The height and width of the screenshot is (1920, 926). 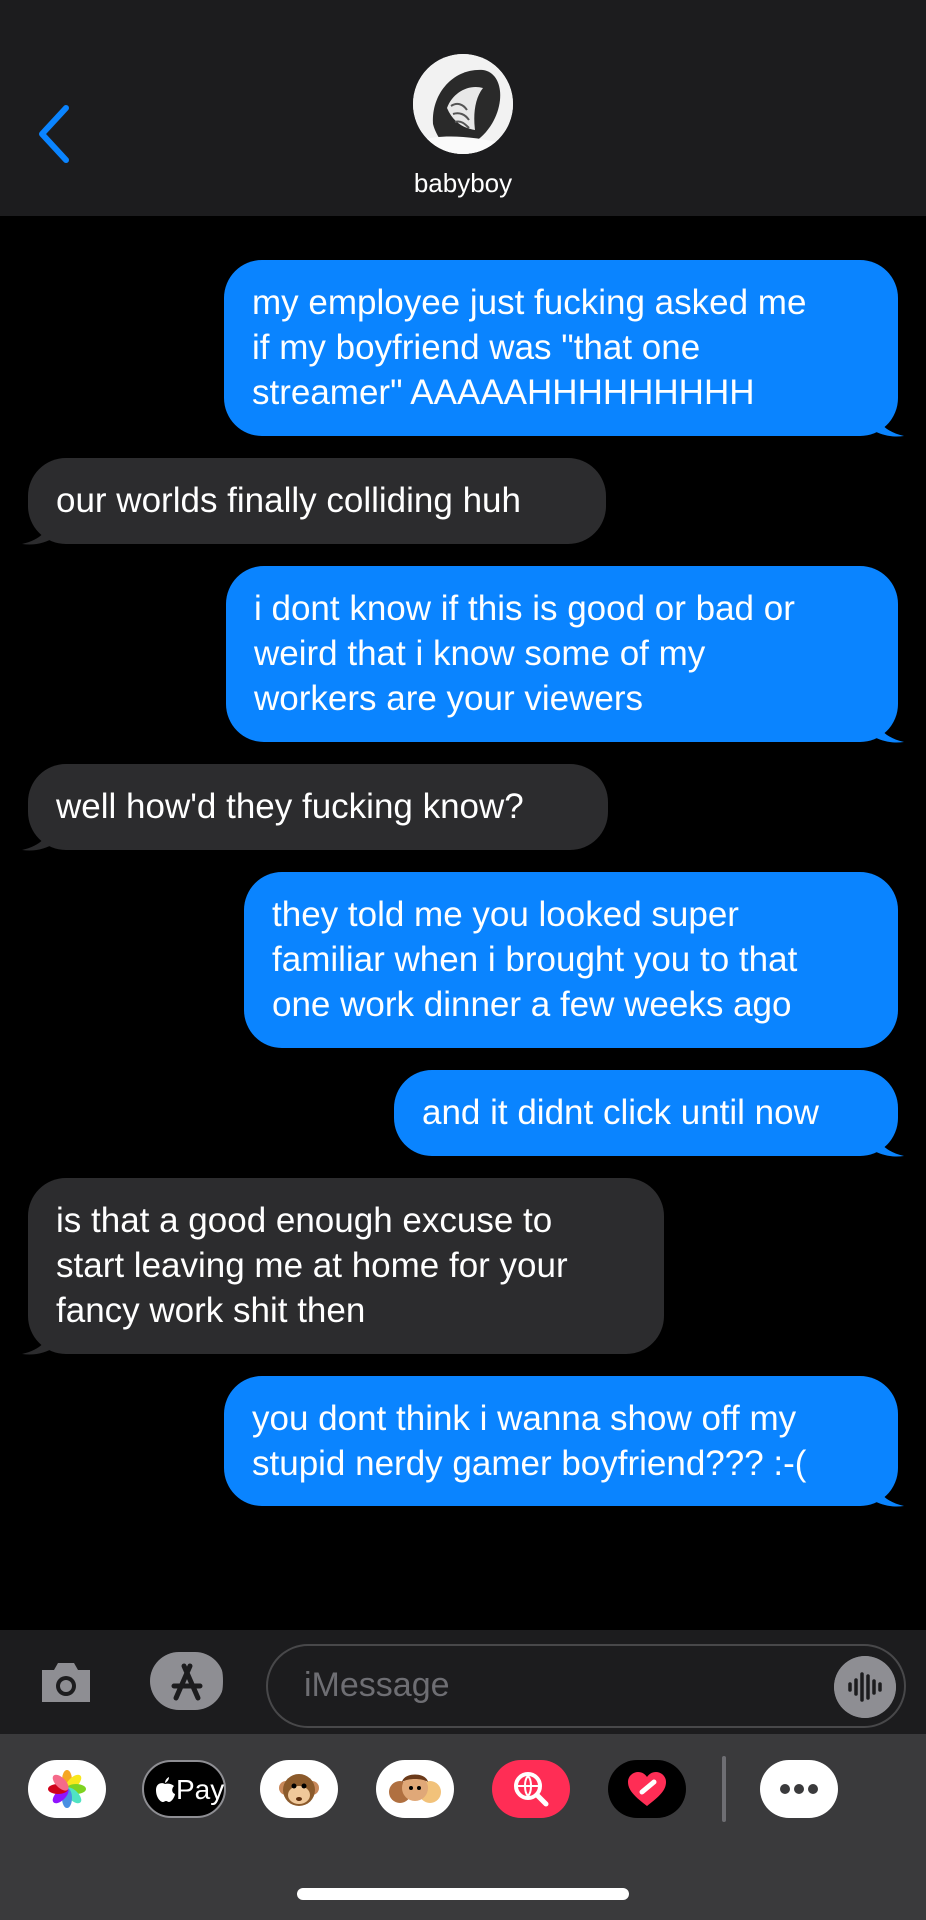 I want to click on camera-icon, so click(x=66, y=1682).